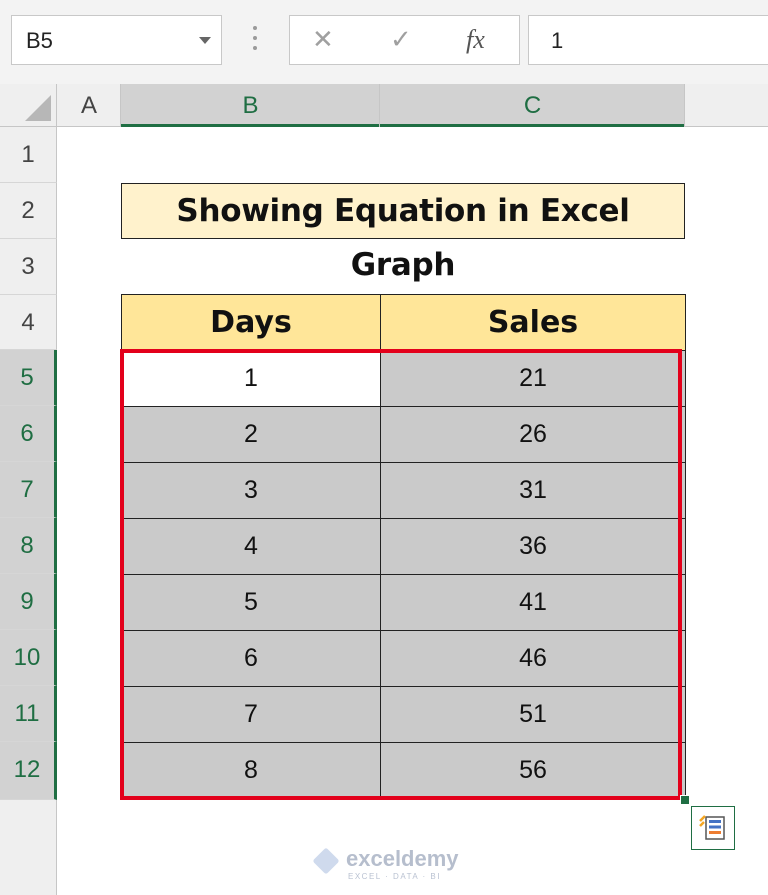  I want to click on table-row: 2 26, so click(403, 434).